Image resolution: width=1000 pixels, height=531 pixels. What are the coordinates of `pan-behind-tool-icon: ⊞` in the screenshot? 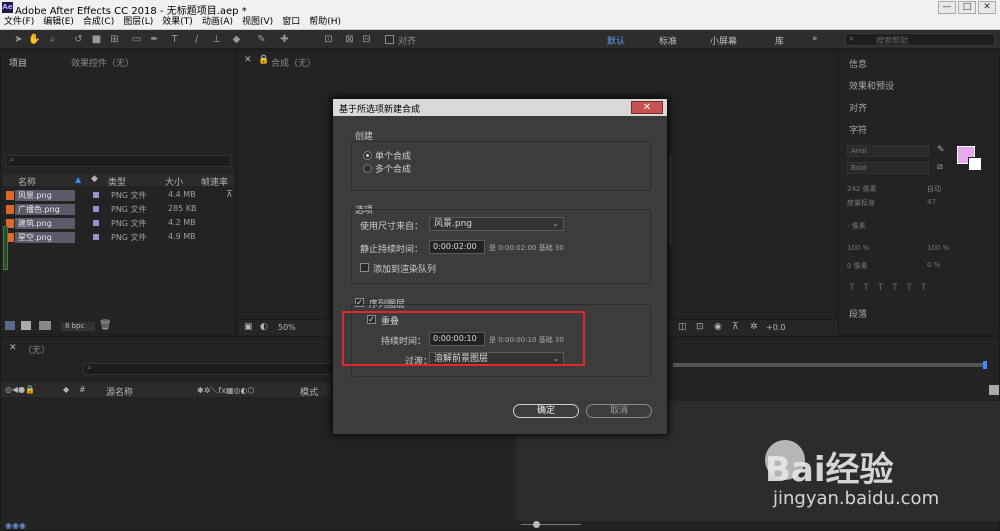 It's located at (114, 39).